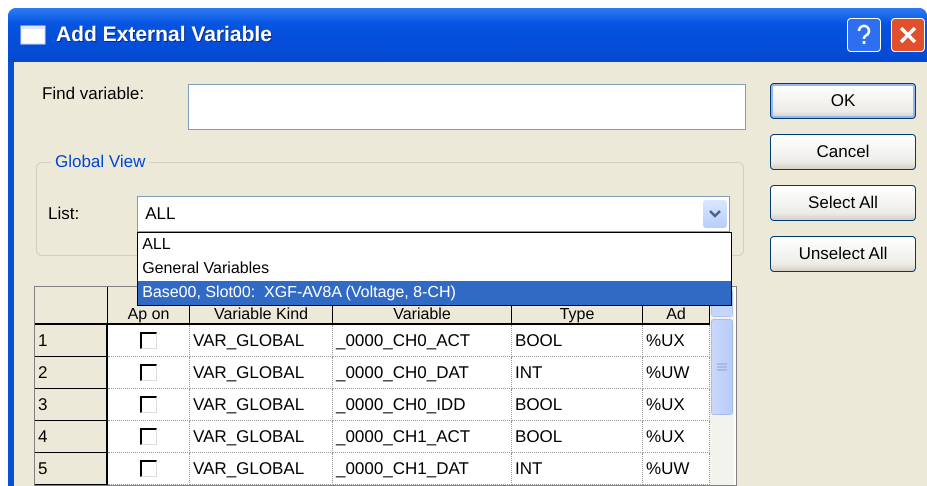 The height and width of the screenshot is (486, 927). Describe the element at coordinates (843, 152) in the screenshot. I see `dialog-button: Cancel` at that location.